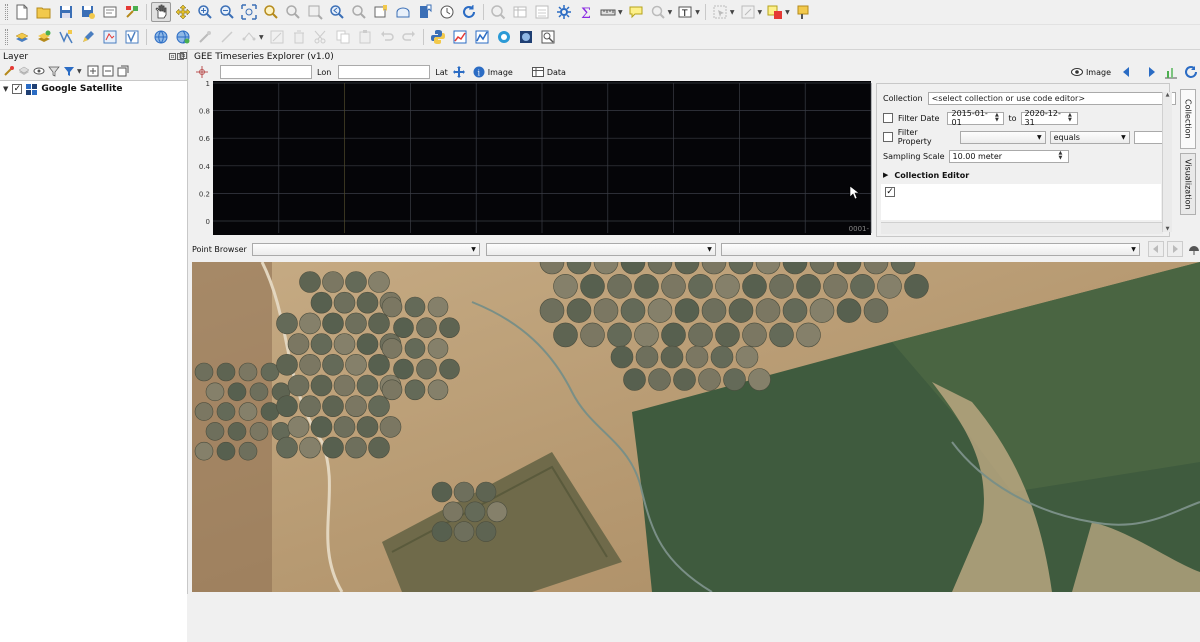 This screenshot has width=1200, height=642. What do you see at coordinates (381, 12) in the screenshot?
I see `new-bookmark-icon` at bounding box center [381, 12].